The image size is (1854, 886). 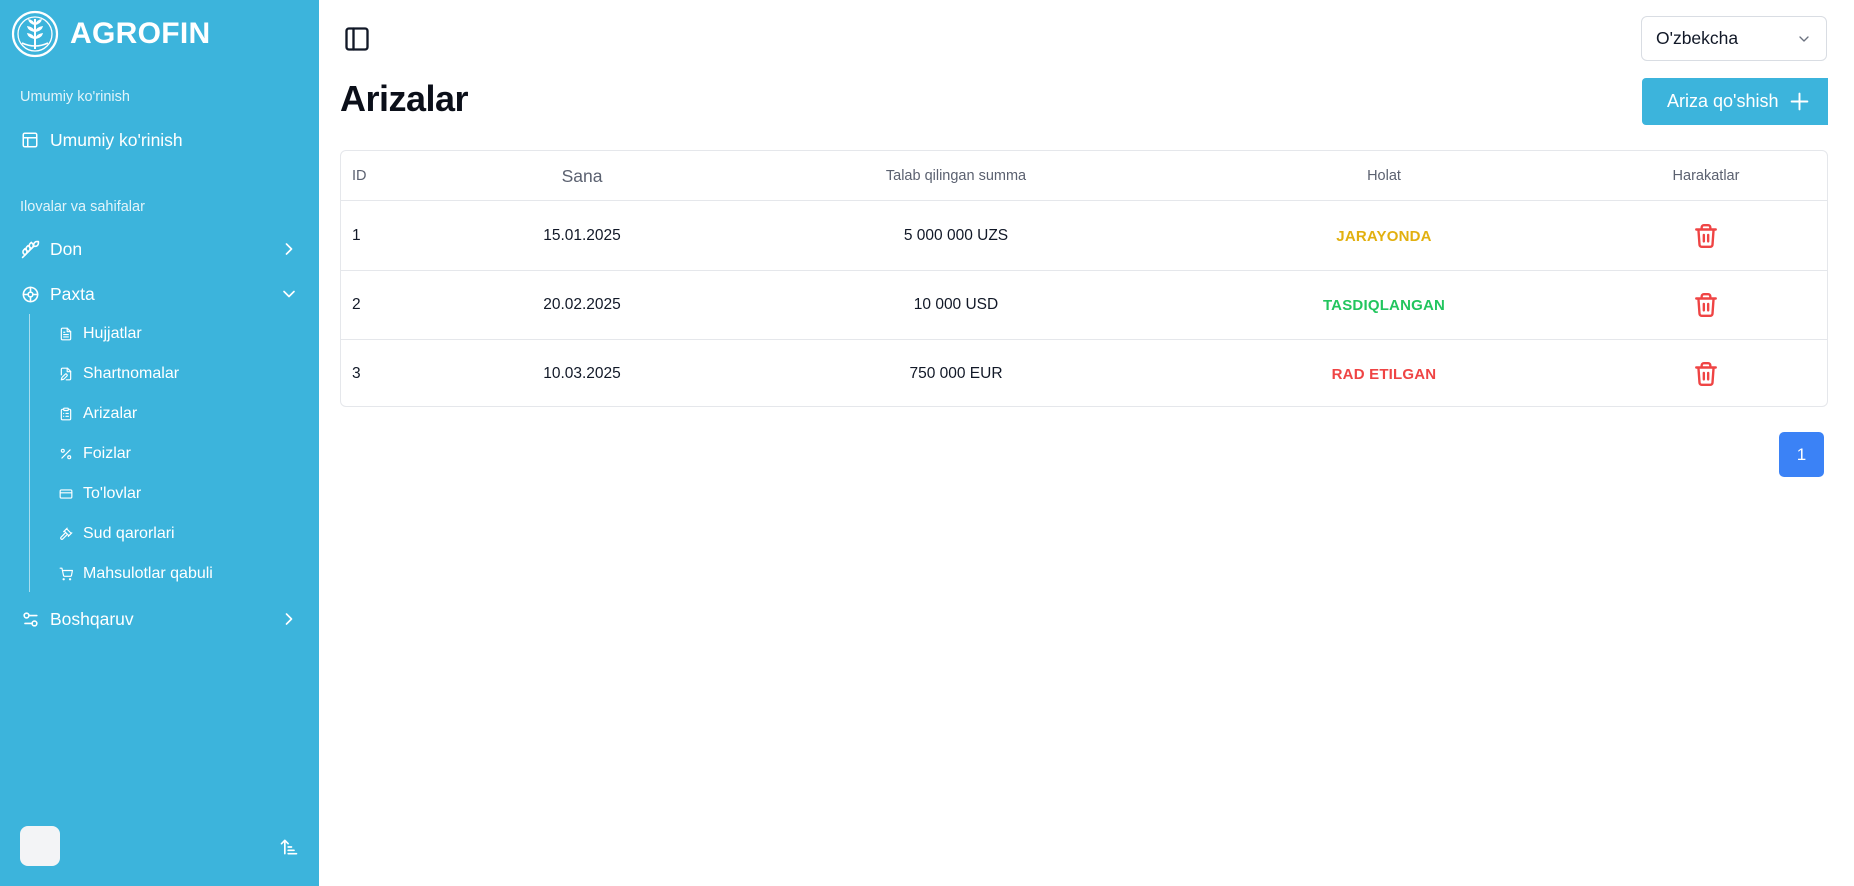 I want to click on panel-left-icon, so click(x=357, y=39).